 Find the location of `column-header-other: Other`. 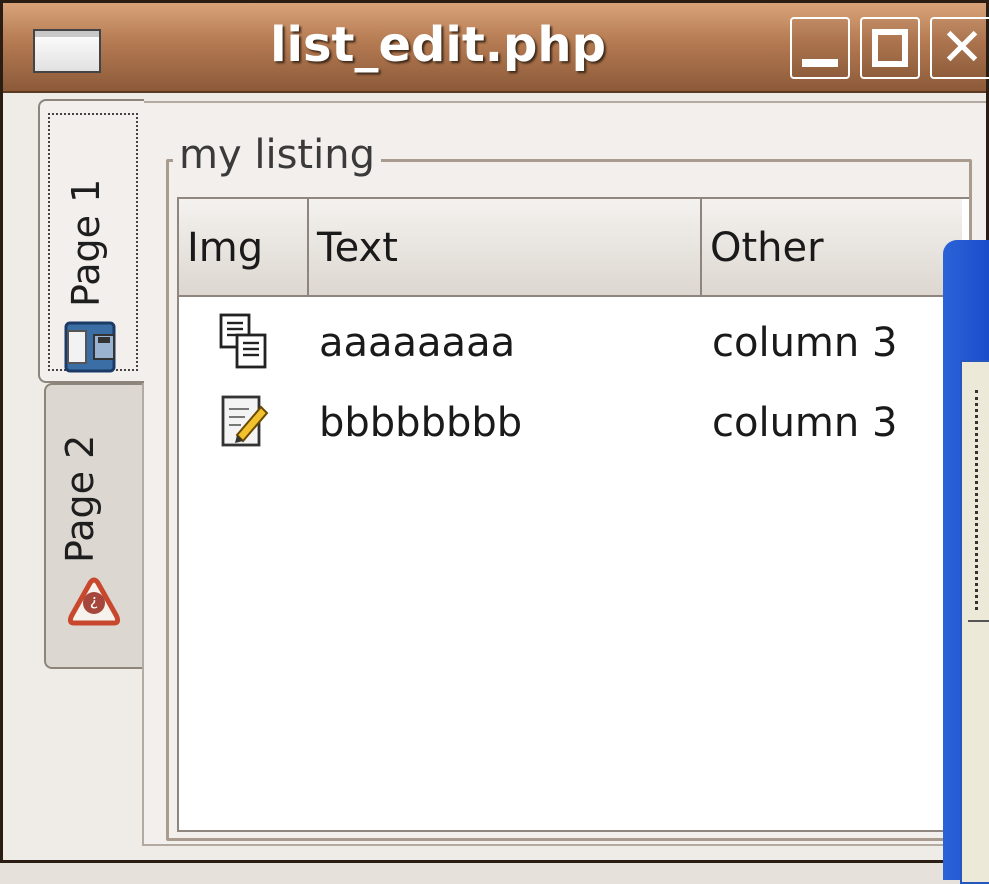

column-header-other: Other is located at coordinates (832, 248).